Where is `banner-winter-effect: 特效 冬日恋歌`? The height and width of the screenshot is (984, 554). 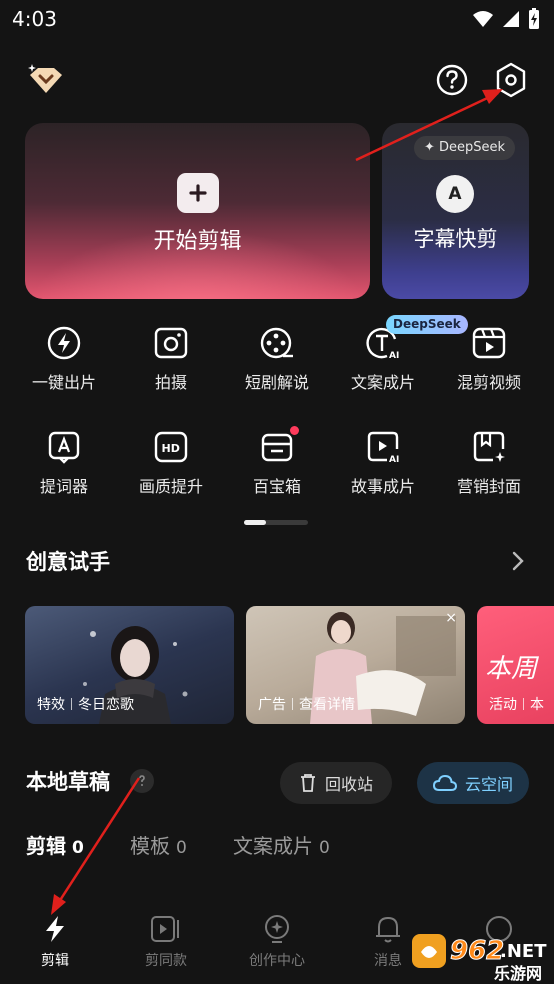
banner-winter-effect: 特效 冬日恋歌 is located at coordinates (129, 665).